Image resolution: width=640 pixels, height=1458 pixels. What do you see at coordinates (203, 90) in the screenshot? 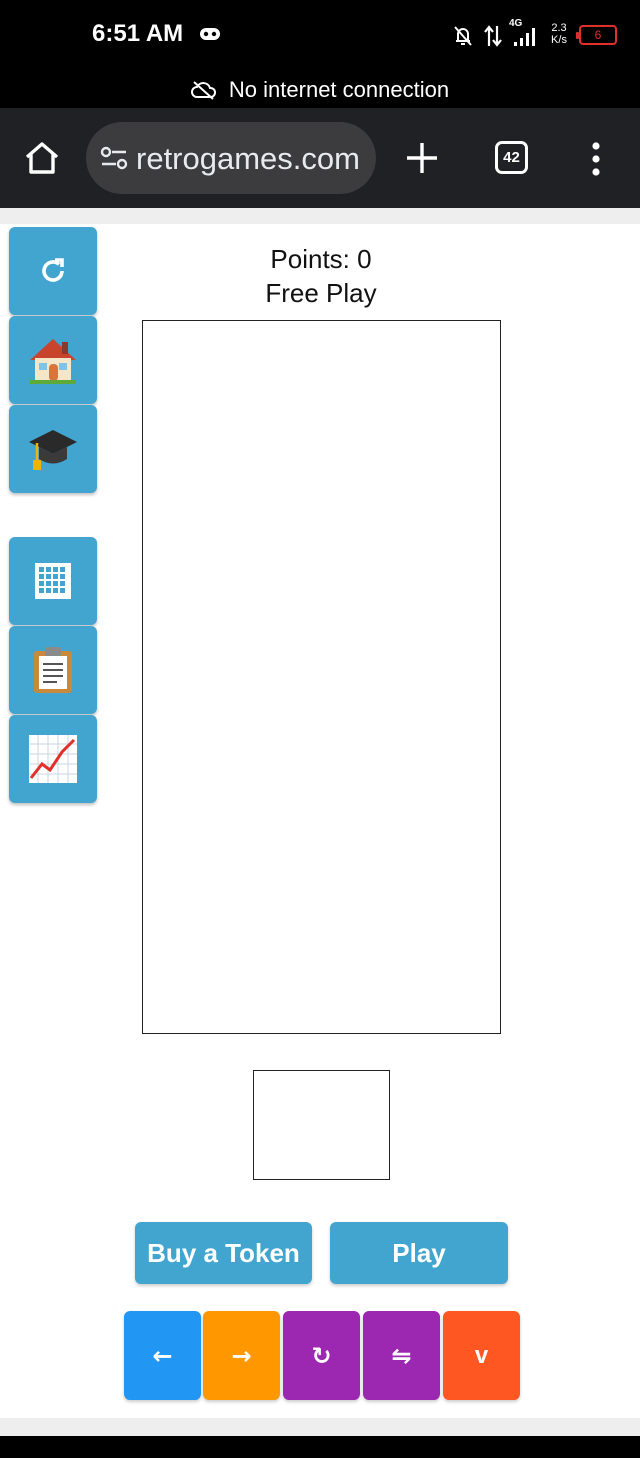
I see `cloud-off-icon` at bounding box center [203, 90].